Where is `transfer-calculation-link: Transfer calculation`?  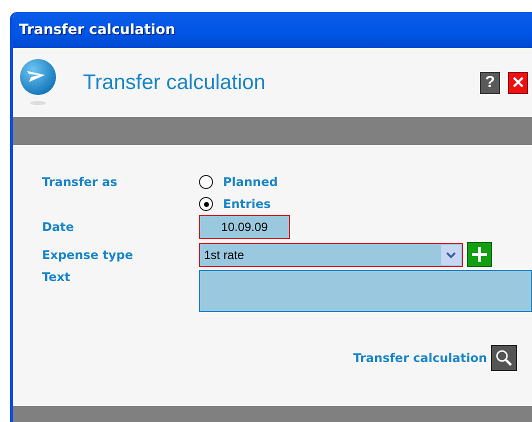
transfer-calculation-link: Transfer calculation is located at coordinates (420, 358).